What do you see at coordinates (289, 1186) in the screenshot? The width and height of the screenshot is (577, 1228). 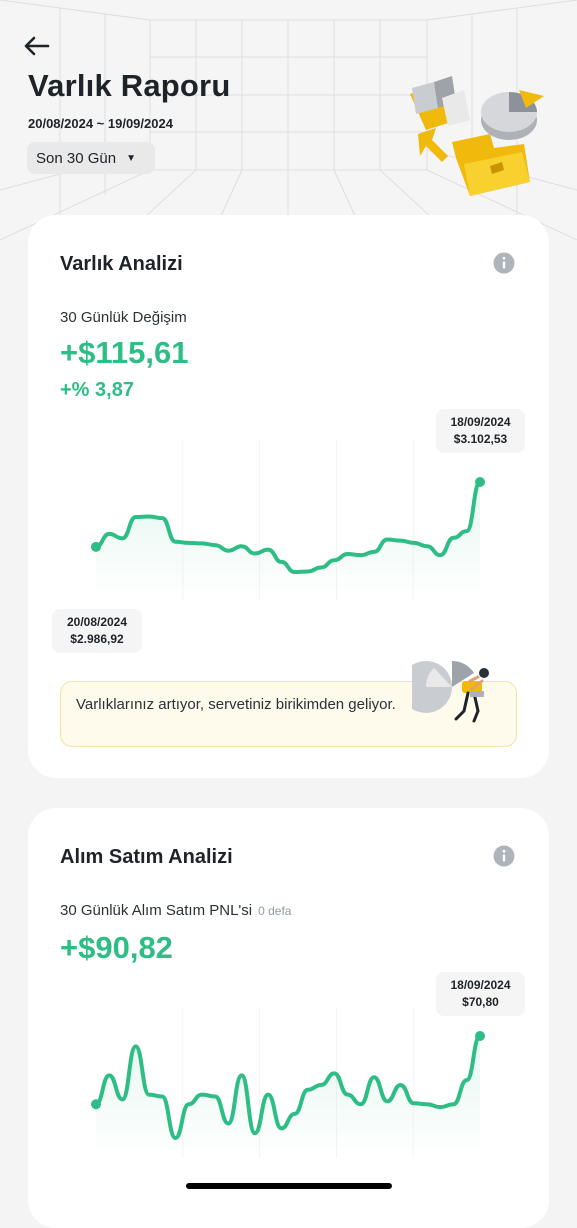 I see `home-indicator` at bounding box center [289, 1186].